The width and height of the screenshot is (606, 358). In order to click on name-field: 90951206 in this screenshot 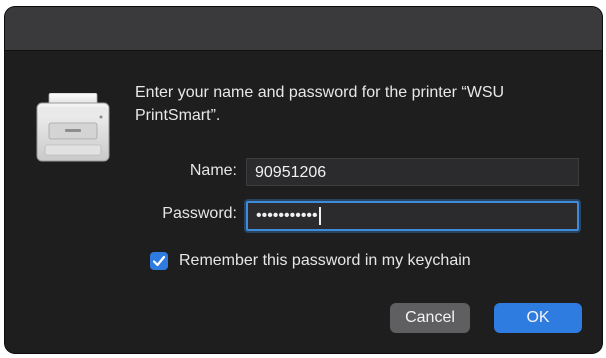, I will do `click(412, 172)`.